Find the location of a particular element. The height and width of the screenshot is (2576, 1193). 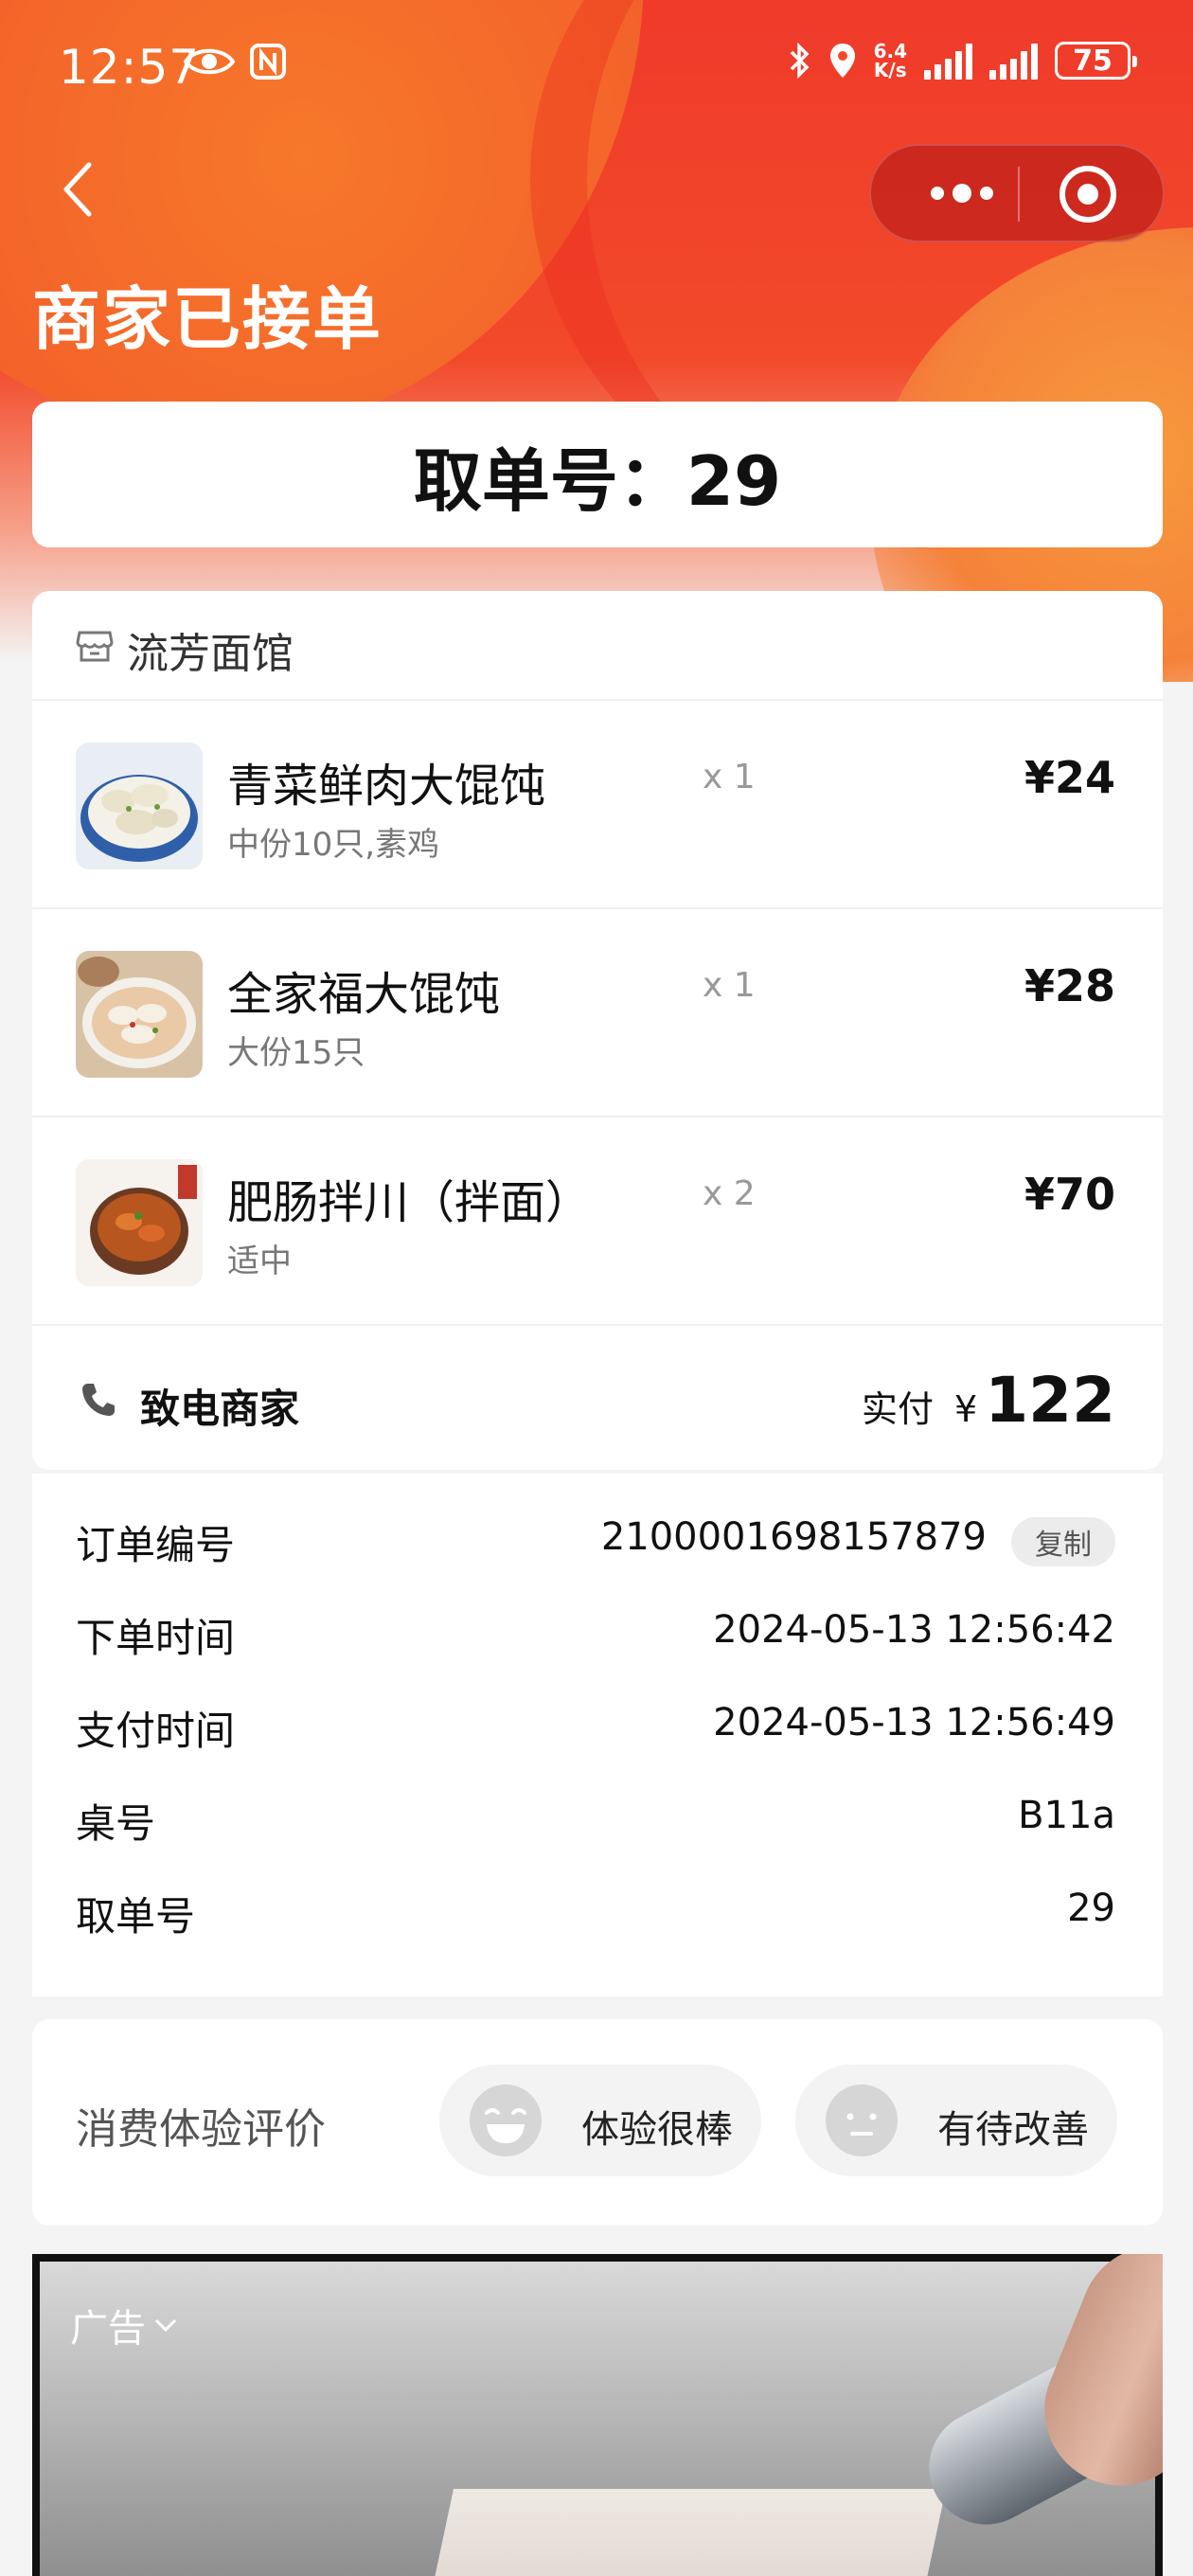

shop-row: 流芳面馆 is located at coordinates (597, 646).